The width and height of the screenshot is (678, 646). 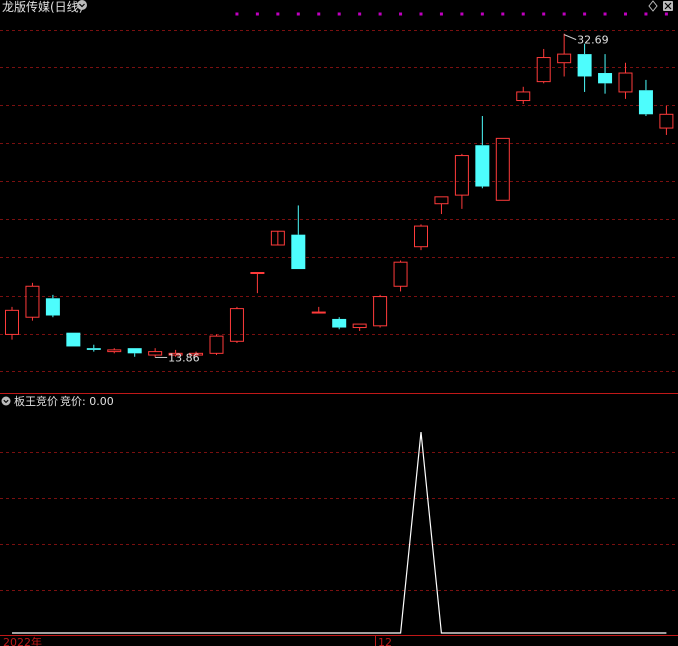 I want to click on diamond-icon, so click(x=653, y=6).